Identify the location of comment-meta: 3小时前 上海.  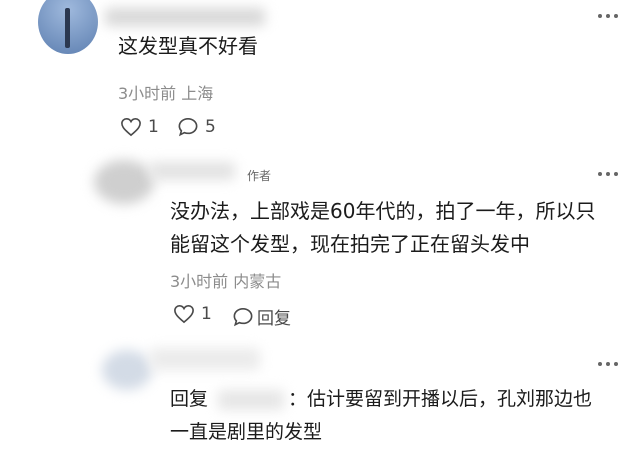
(166, 93).